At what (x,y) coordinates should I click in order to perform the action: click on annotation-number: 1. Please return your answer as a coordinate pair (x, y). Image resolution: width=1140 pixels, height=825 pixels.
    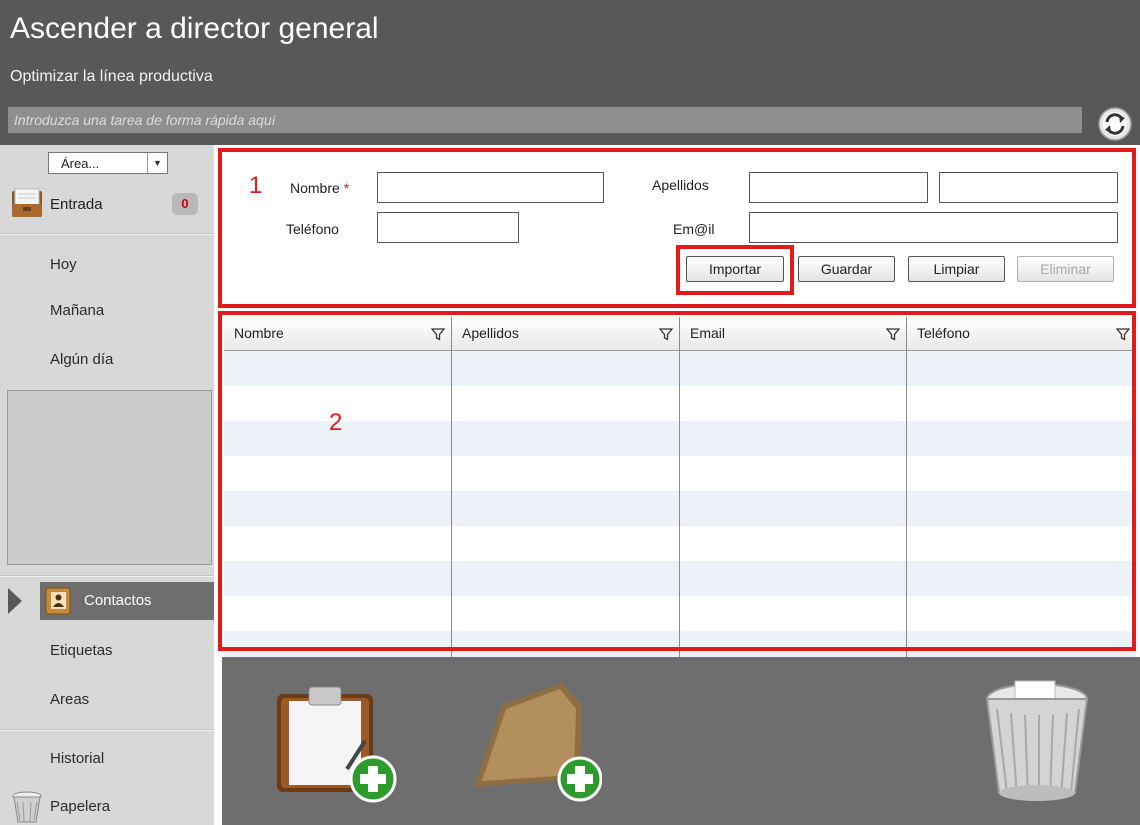
    Looking at the image, I should click on (256, 185).